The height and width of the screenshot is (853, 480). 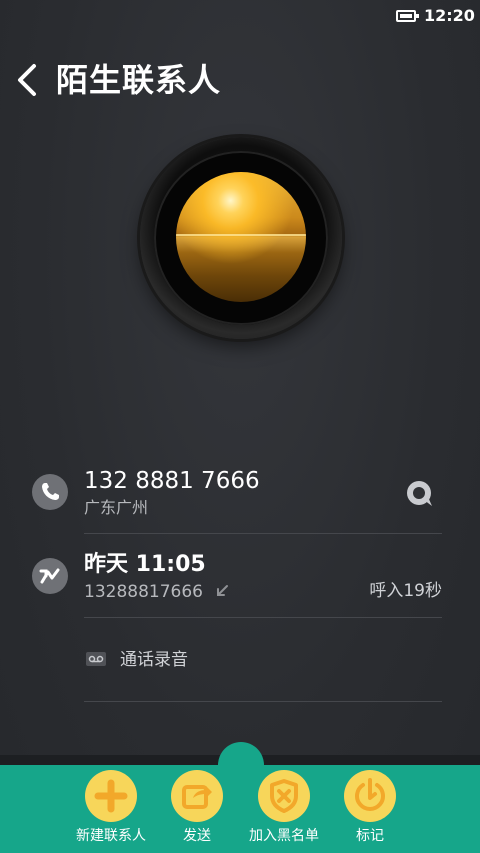 I want to click on phone-number: 132 8881 7666, so click(x=172, y=481).